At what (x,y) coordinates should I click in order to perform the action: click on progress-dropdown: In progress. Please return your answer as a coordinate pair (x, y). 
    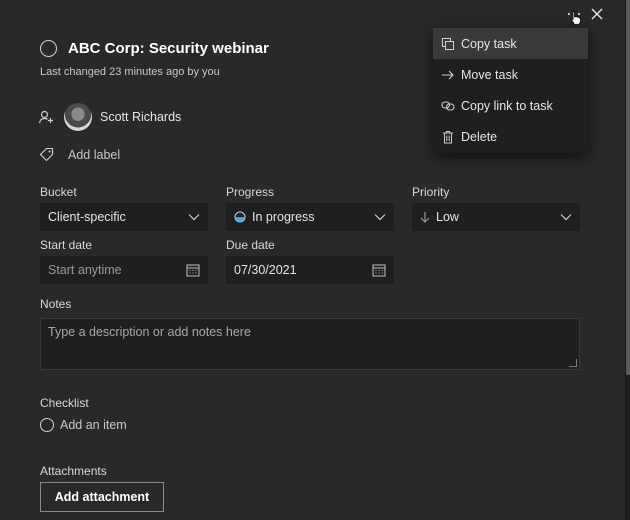
    Looking at the image, I should click on (310, 217).